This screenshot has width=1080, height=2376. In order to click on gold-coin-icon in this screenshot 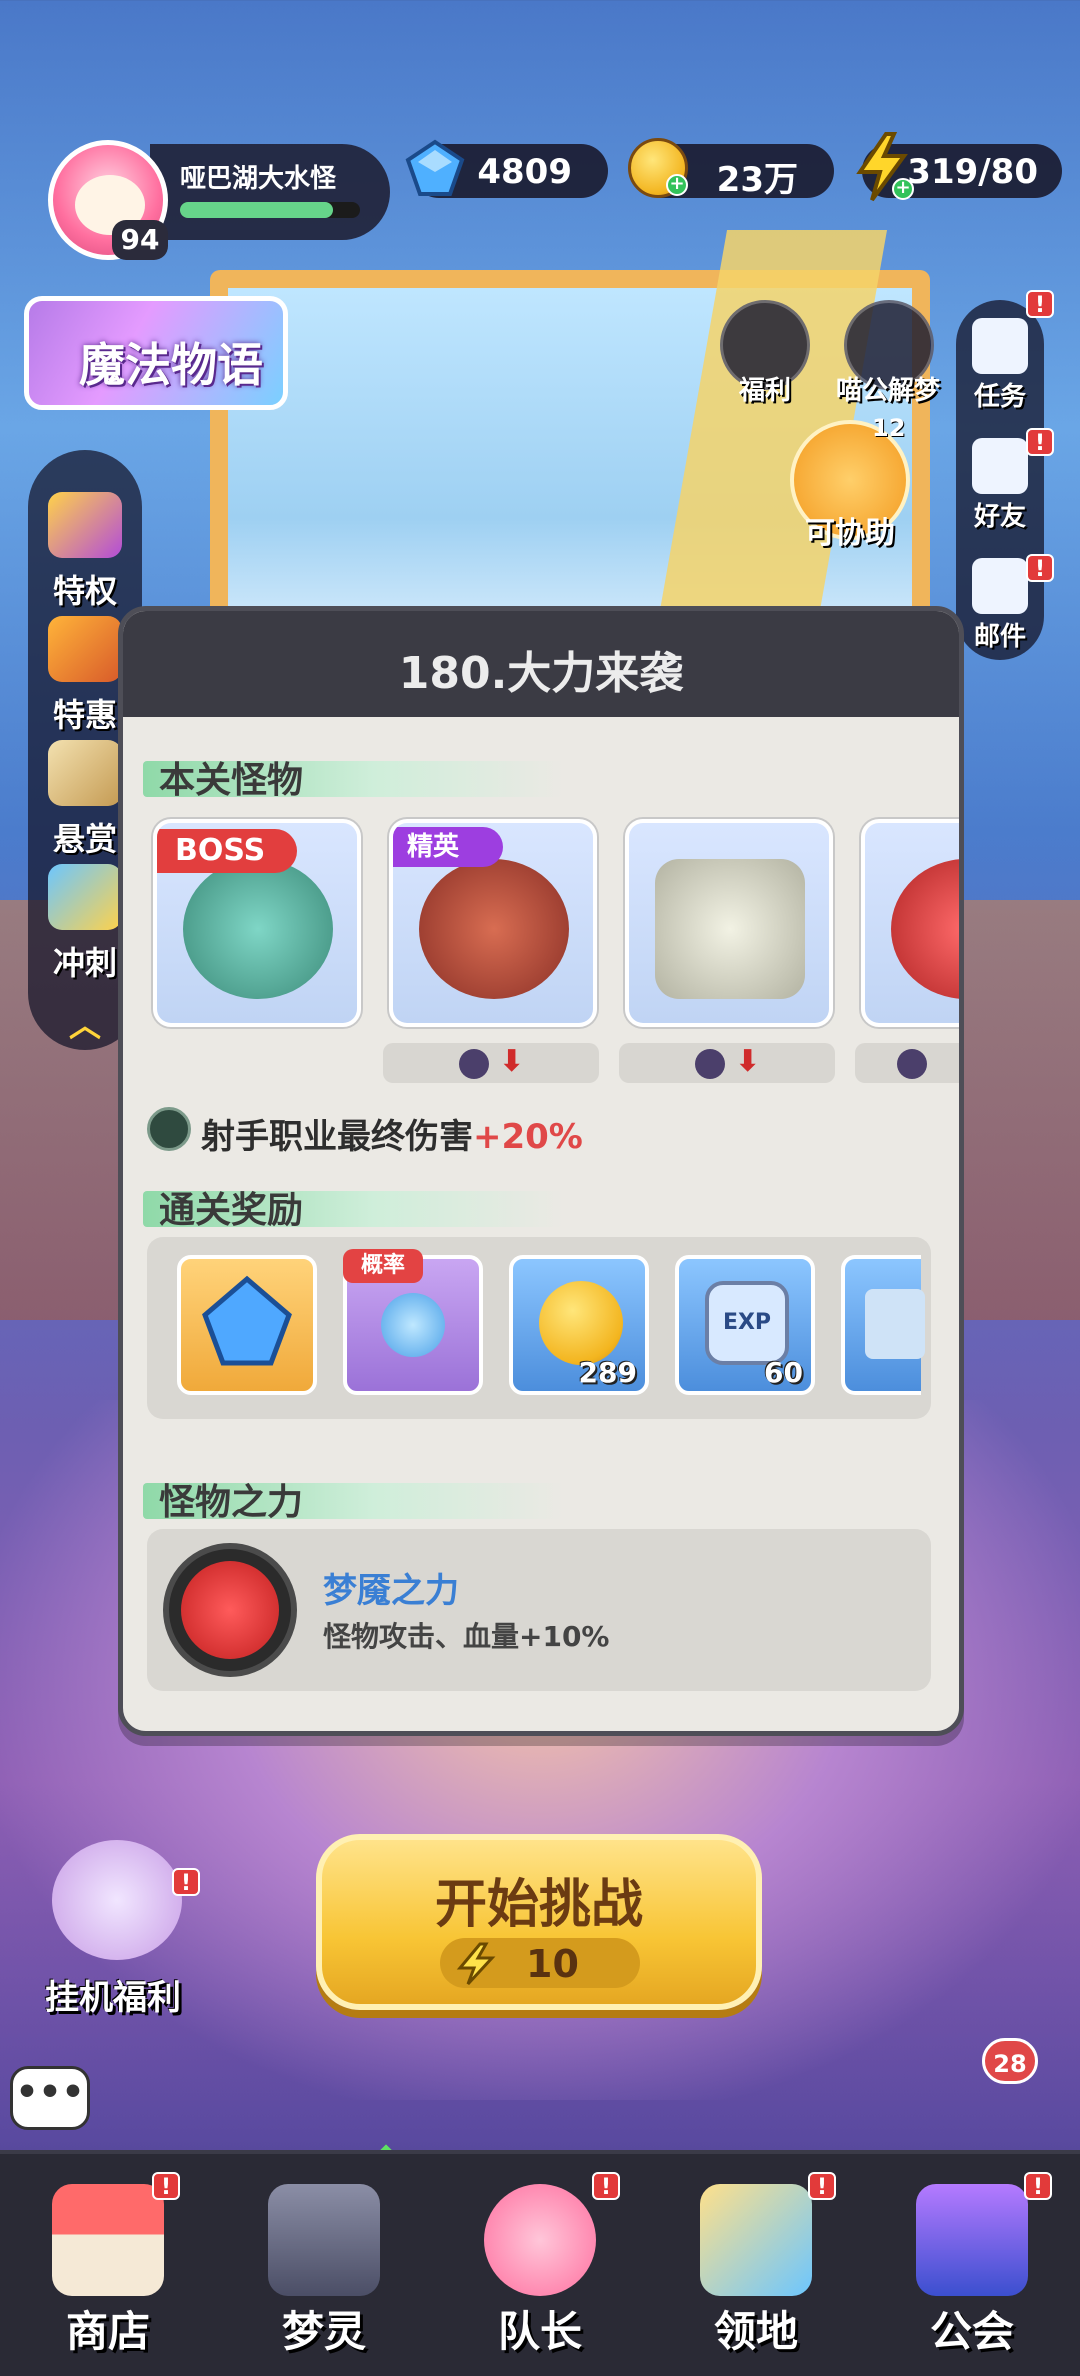, I will do `click(581, 1323)`.